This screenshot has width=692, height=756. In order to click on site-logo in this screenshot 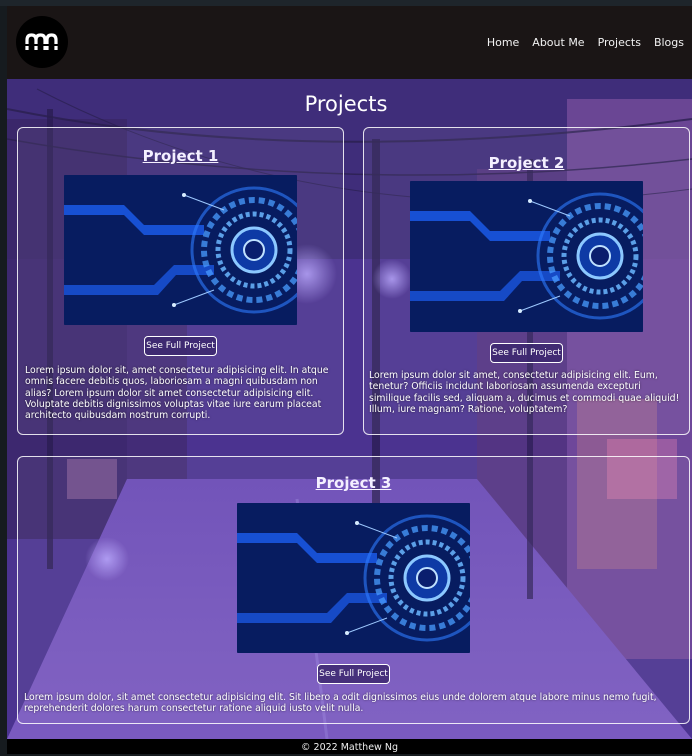, I will do `click(42, 42)`.